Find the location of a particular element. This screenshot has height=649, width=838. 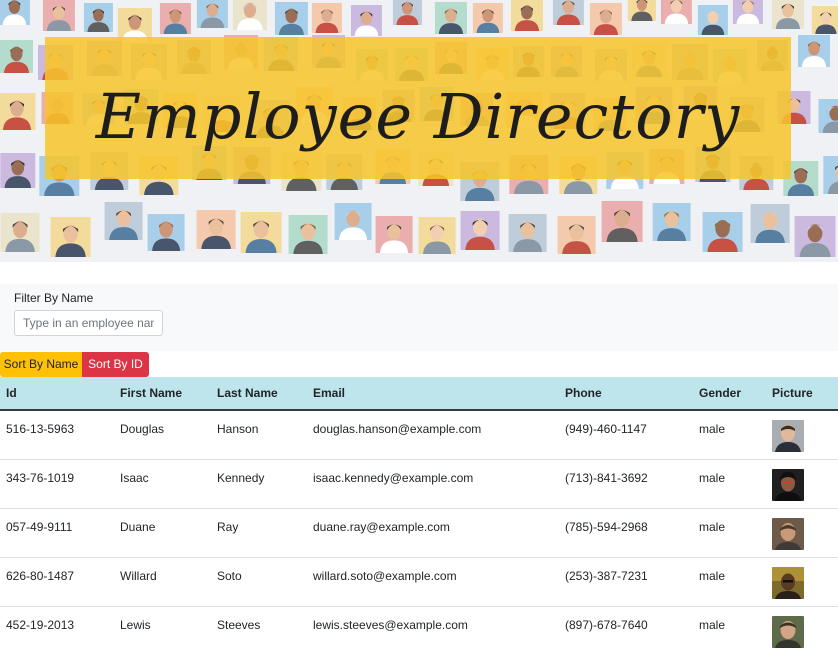

cell-email: willard.soto@example.com is located at coordinates (433, 582).